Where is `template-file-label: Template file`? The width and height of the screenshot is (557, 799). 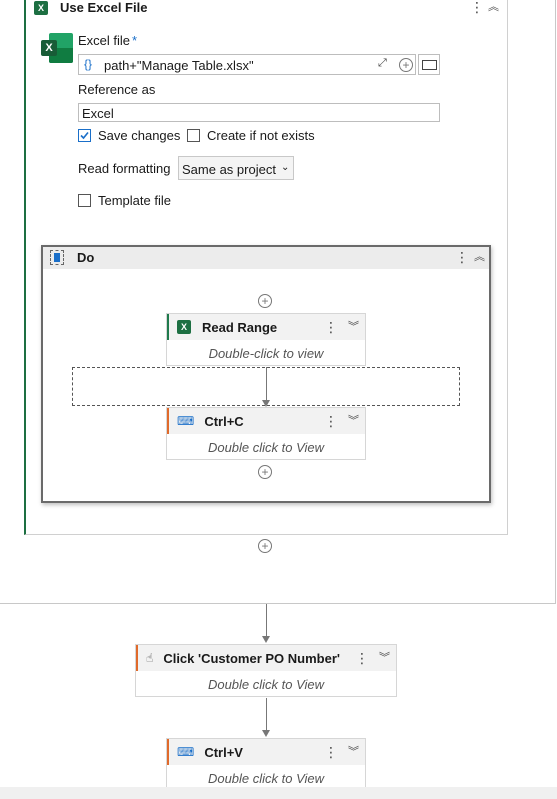 template-file-label: Template file is located at coordinates (134, 200).